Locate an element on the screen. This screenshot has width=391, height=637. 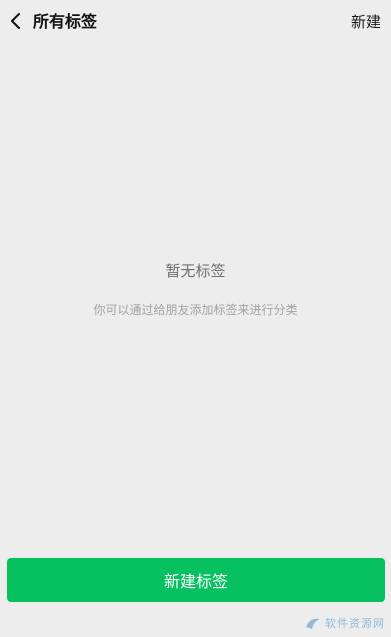
empty-state-title: 暂无标签 is located at coordinates (195, 271).